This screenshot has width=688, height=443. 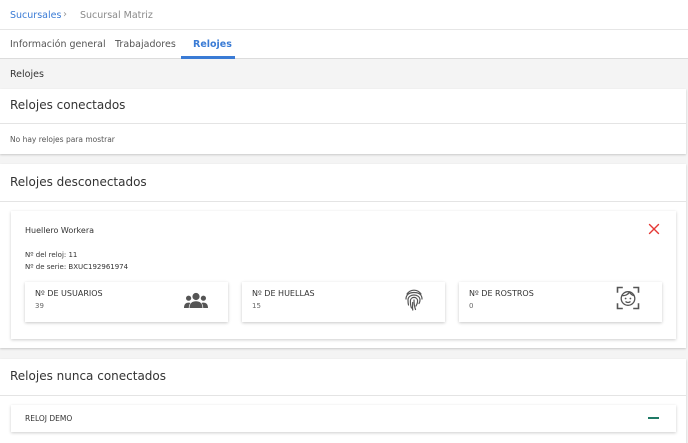 What do you see at coordinates (283, 293) in the screenshot?
I see `stat-label: Nº DE HUELLAS` at bounding box center [283, 293].